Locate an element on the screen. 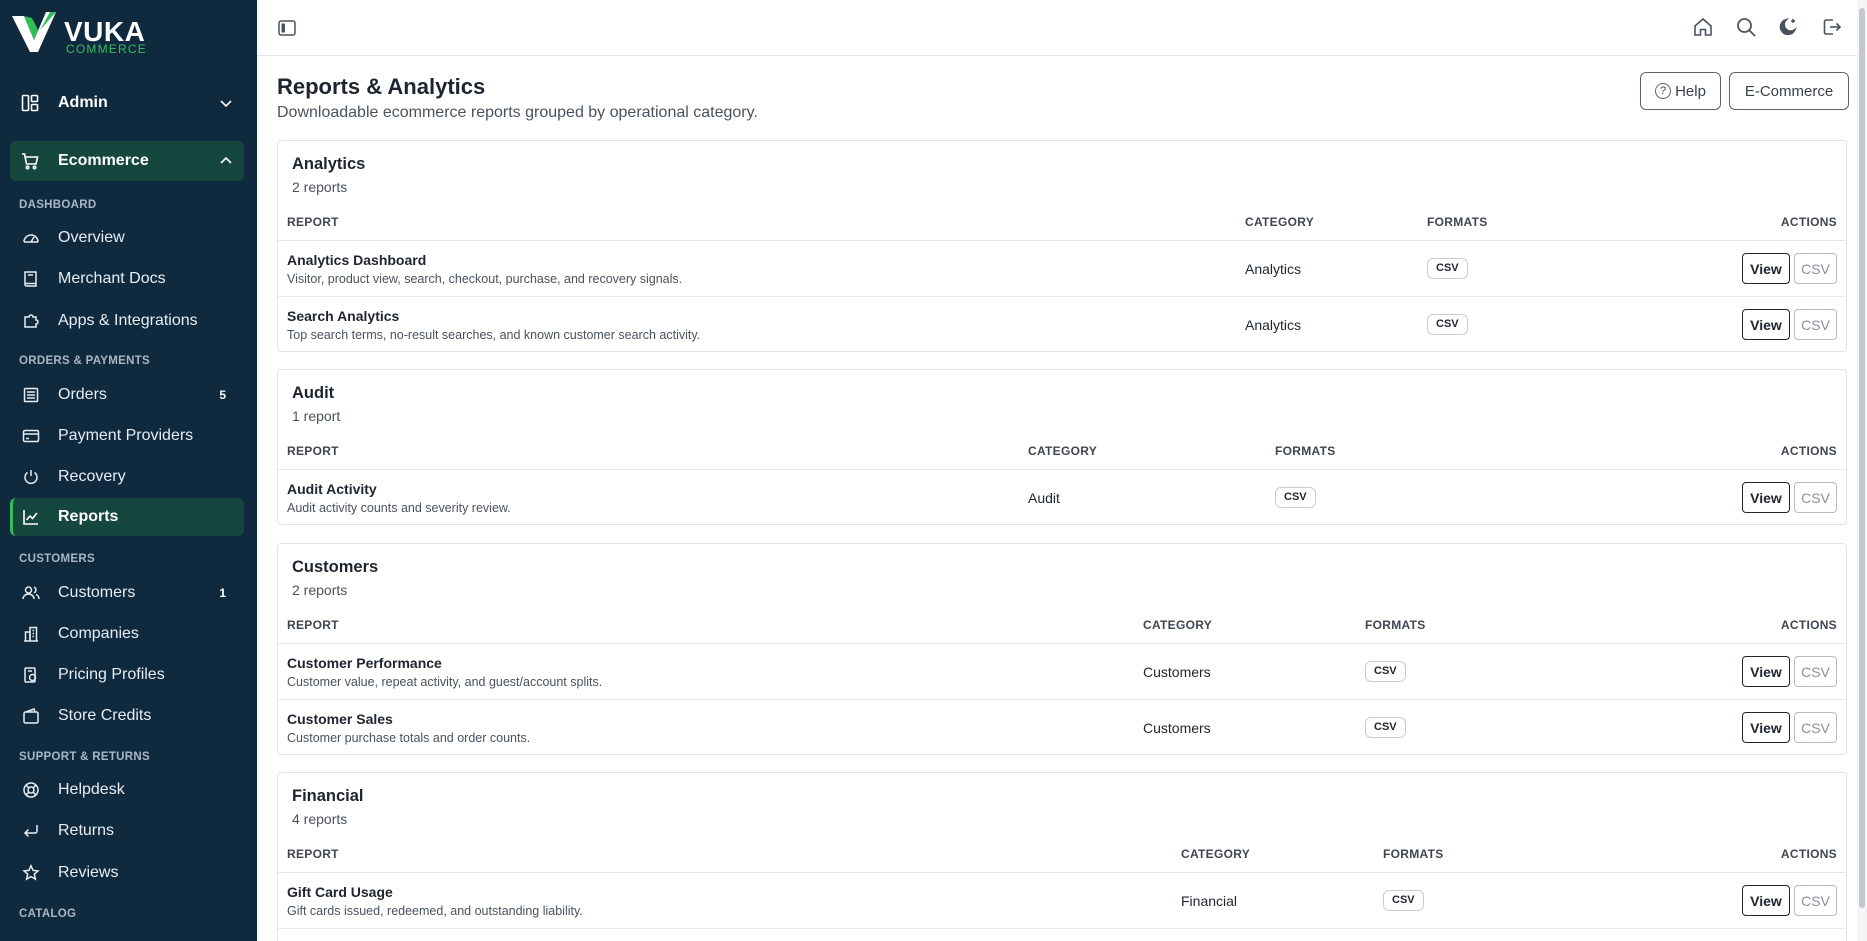  sidebar-item-label: Recovery is located at coordinates (92, 476).